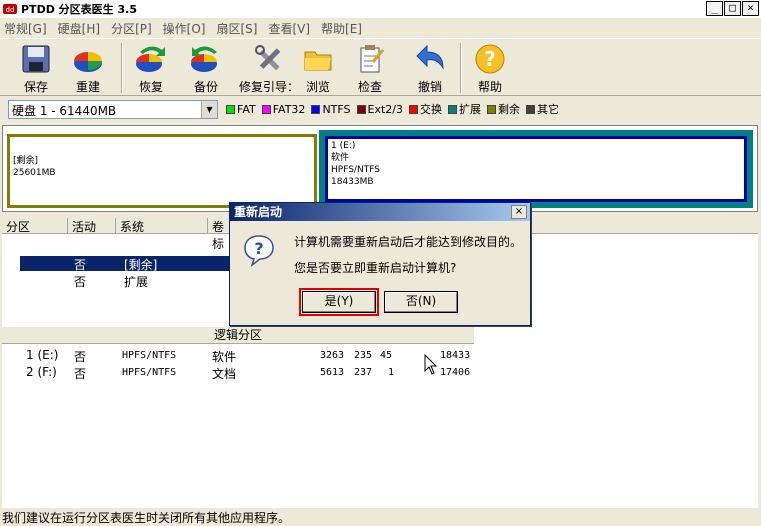 The width and height of the screenshot is (761, 526). What do you see at coordinates (209, 109) in the screenshot?
I see `chevron-down-icon: ▼` at bounding box center [209, 109].